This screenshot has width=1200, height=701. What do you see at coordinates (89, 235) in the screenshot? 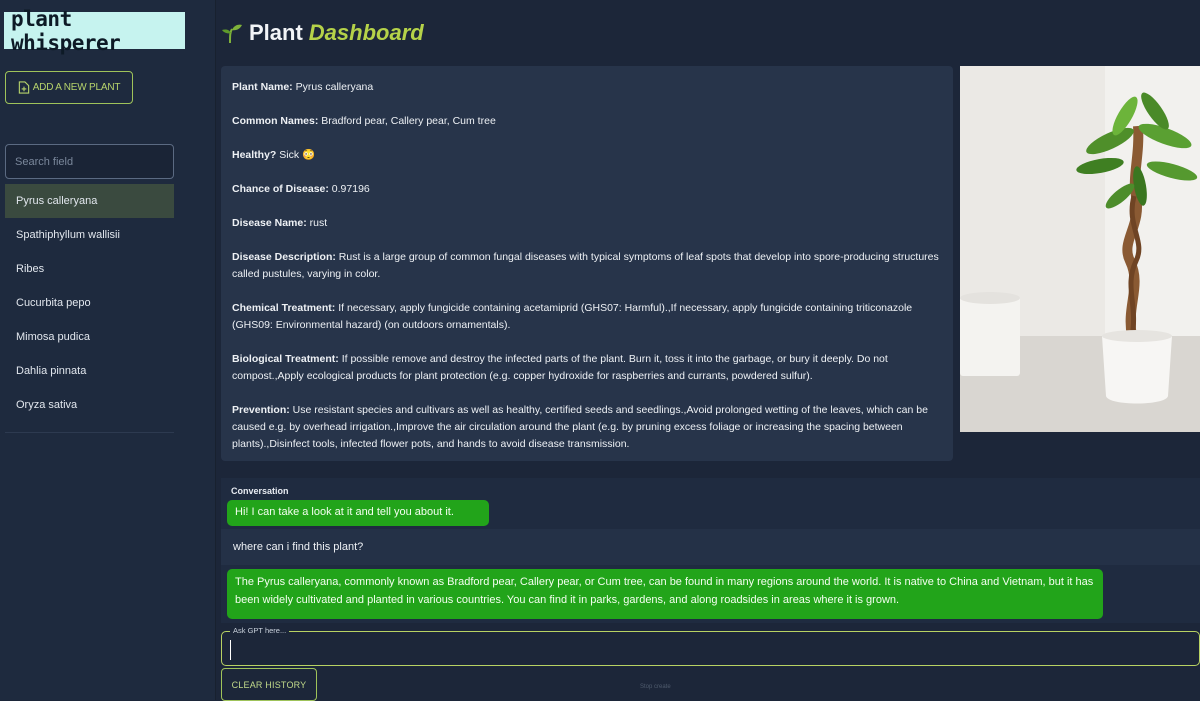
I see `plant-item-spathiphyllum-wallisii: Spathiphyllum wallisii` at bounding box center [89, 235].